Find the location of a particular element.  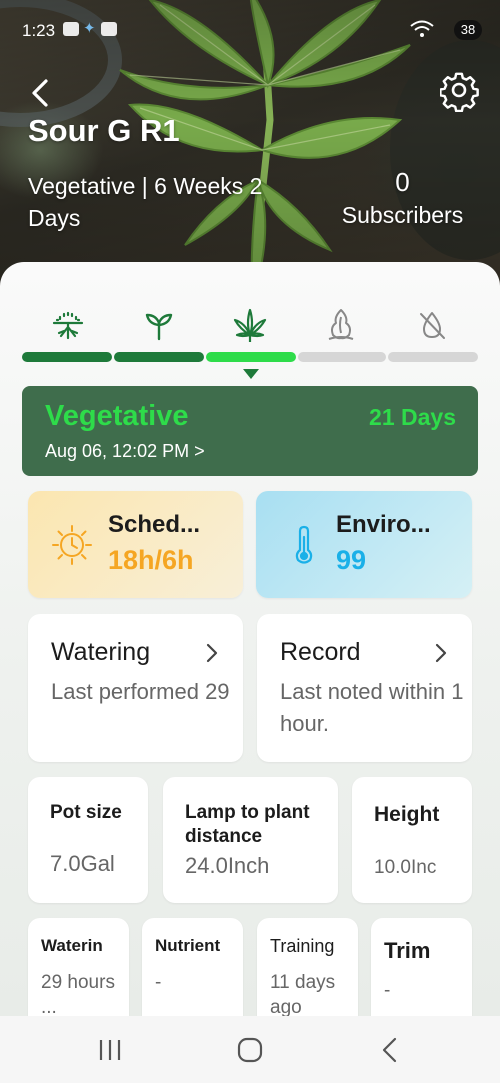

back-icon is located at coordinates (389, 1050).